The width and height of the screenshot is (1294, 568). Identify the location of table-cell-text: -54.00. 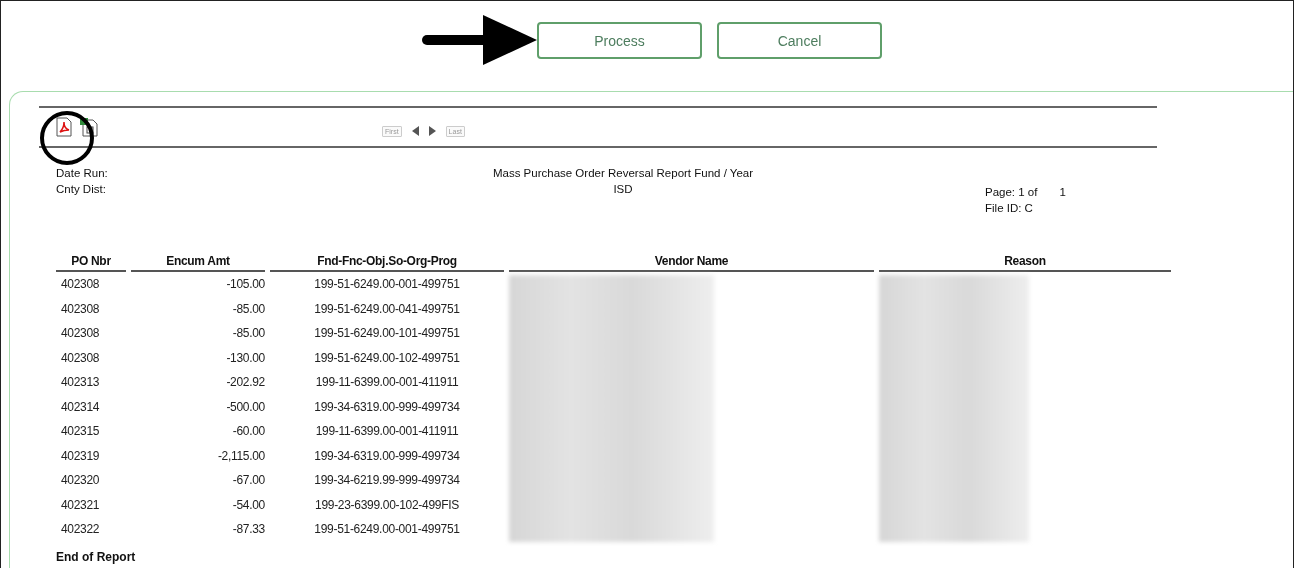
(248, 505).